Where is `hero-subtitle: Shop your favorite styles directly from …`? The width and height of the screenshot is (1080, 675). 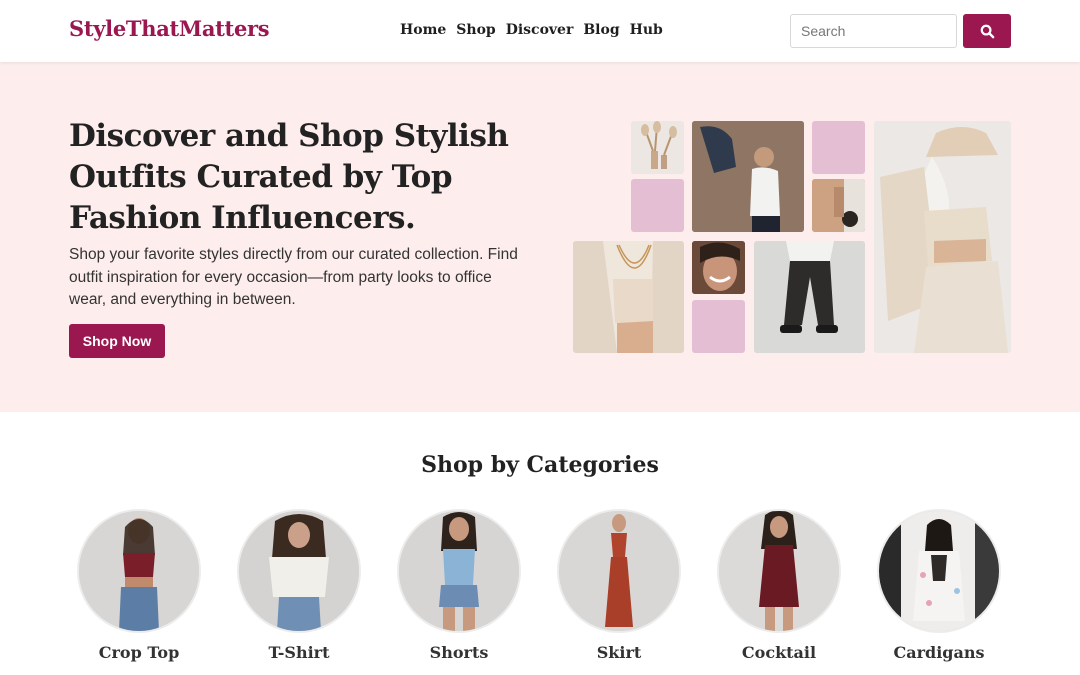 hero-subtitle: Shop your favorite styles directly from … is located at coordinates (293, 277).